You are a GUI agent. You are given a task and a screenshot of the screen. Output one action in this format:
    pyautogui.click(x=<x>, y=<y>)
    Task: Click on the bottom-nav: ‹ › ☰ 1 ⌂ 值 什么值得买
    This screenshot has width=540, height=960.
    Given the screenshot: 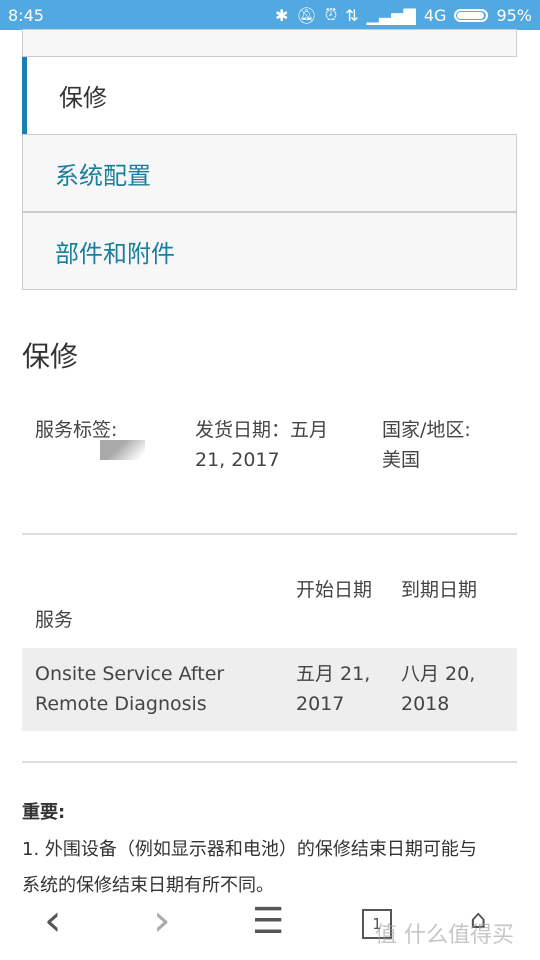 What is the action you would take?
    pyautogui.click(x=270, y=927)
    